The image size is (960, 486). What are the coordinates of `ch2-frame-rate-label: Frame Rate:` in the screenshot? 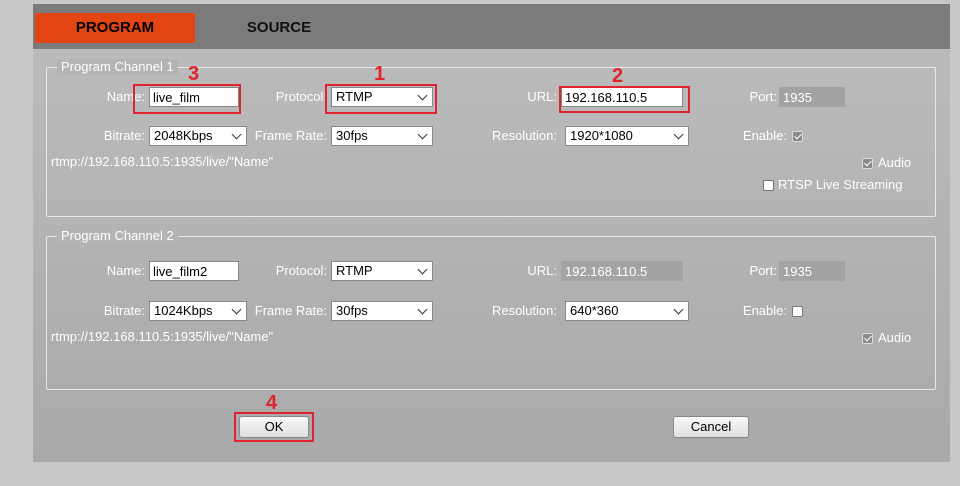 It's located at (290, 310).